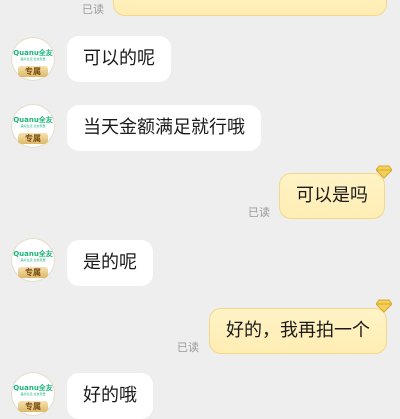 This screenshot has height=419, width=400. What do you see at coordinates (119, 59) in the screenshot?
I see `message-bubble-incoming: 可以的呢` at bounding box center [119, 59].